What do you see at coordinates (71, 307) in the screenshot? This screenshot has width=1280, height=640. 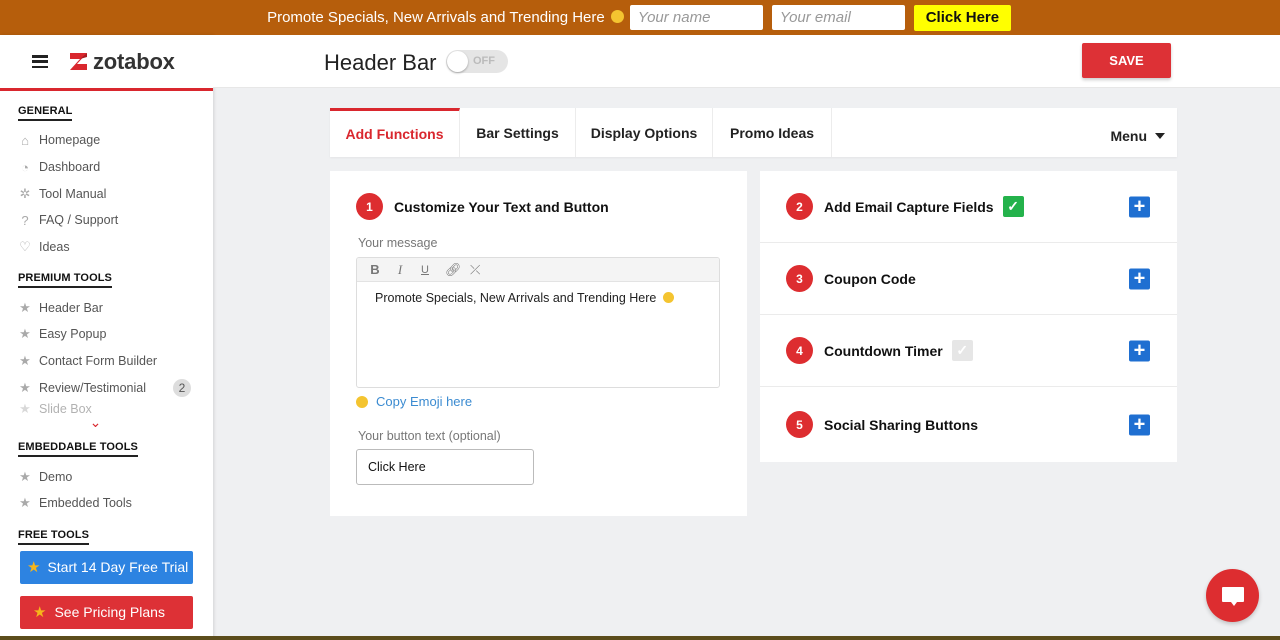 I see `sidebar-item-label: Header Bar` at bounding box center [71, 307].